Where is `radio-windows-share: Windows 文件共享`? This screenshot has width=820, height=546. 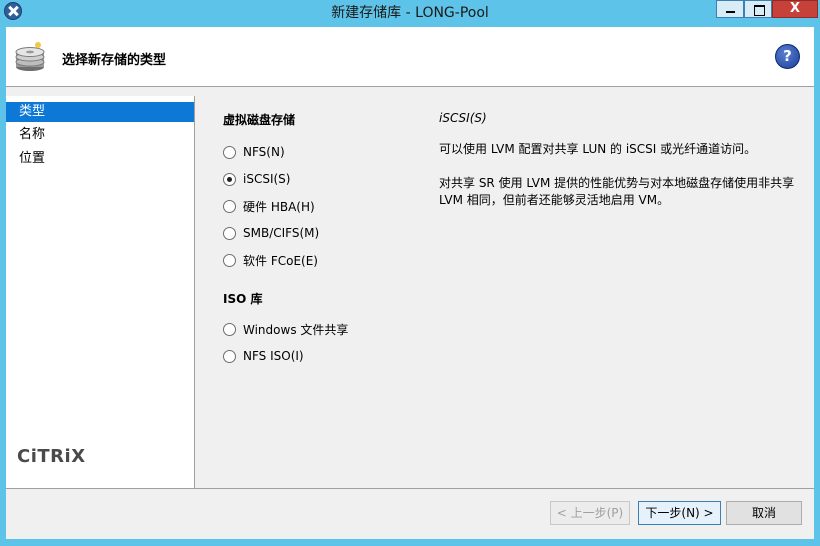
radio-windows-share: Windows 文件共享 is located at coordinates (285, 329).